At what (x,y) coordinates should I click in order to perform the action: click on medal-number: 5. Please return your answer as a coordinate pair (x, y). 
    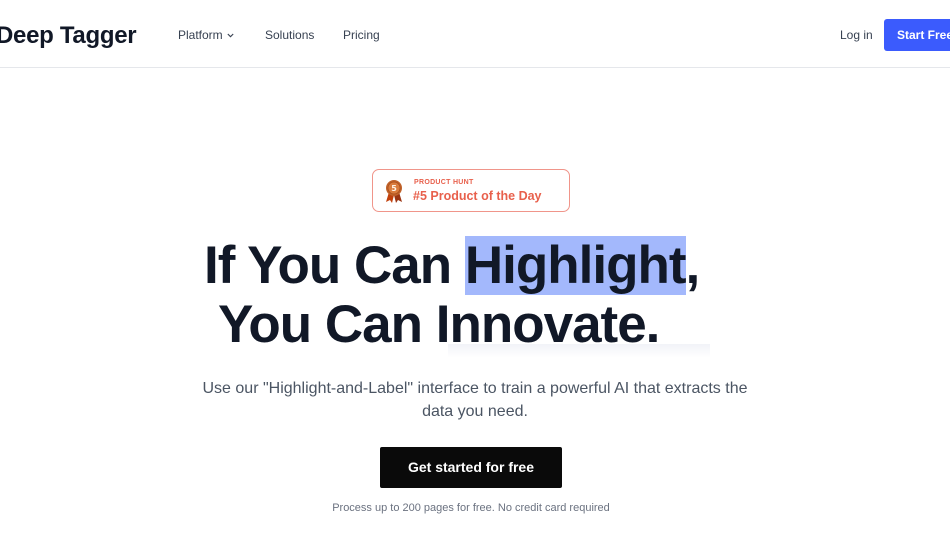
    Looking at the image, I should click on (394, 188).